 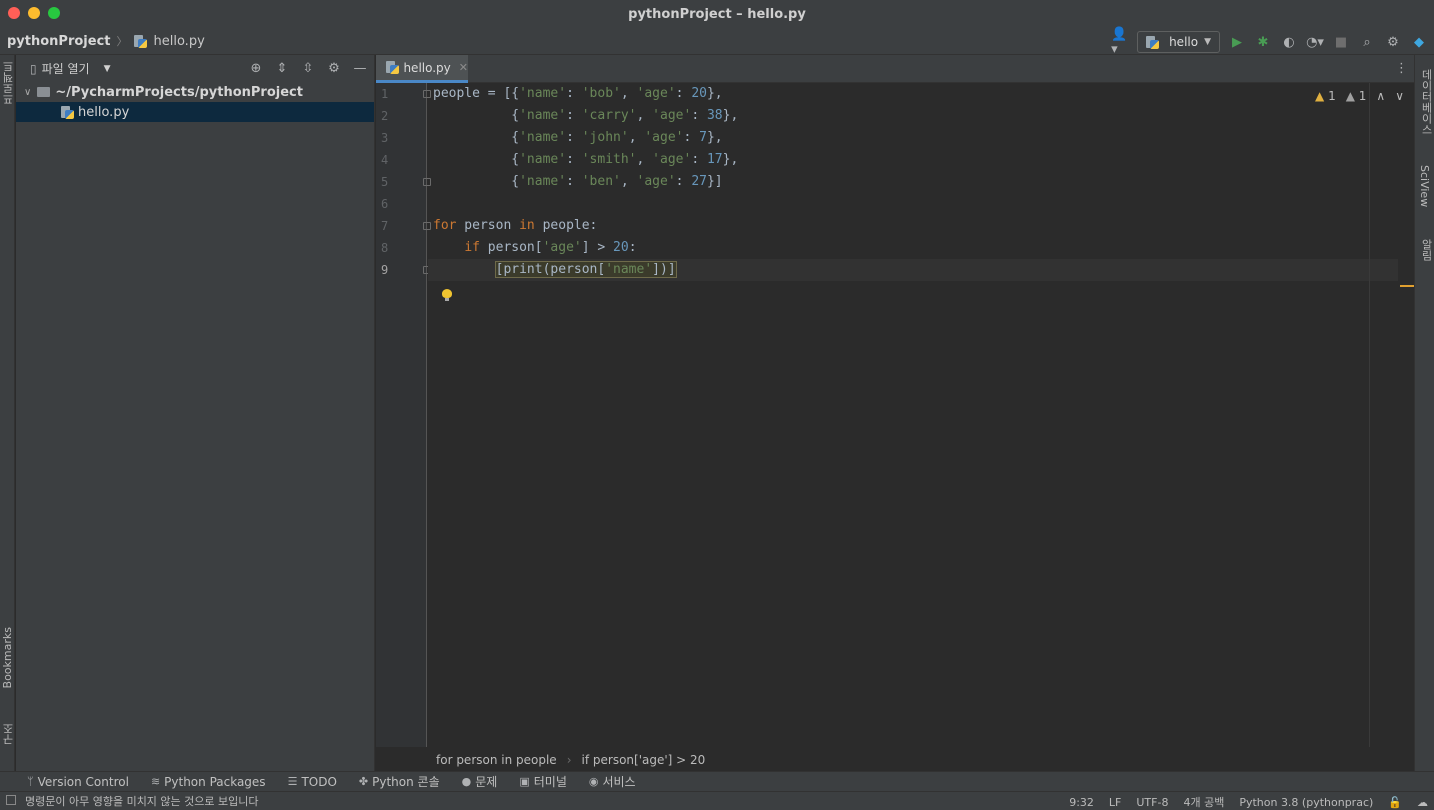 I want to click on search-icon: ⌕, so click(x=1367, y=42).